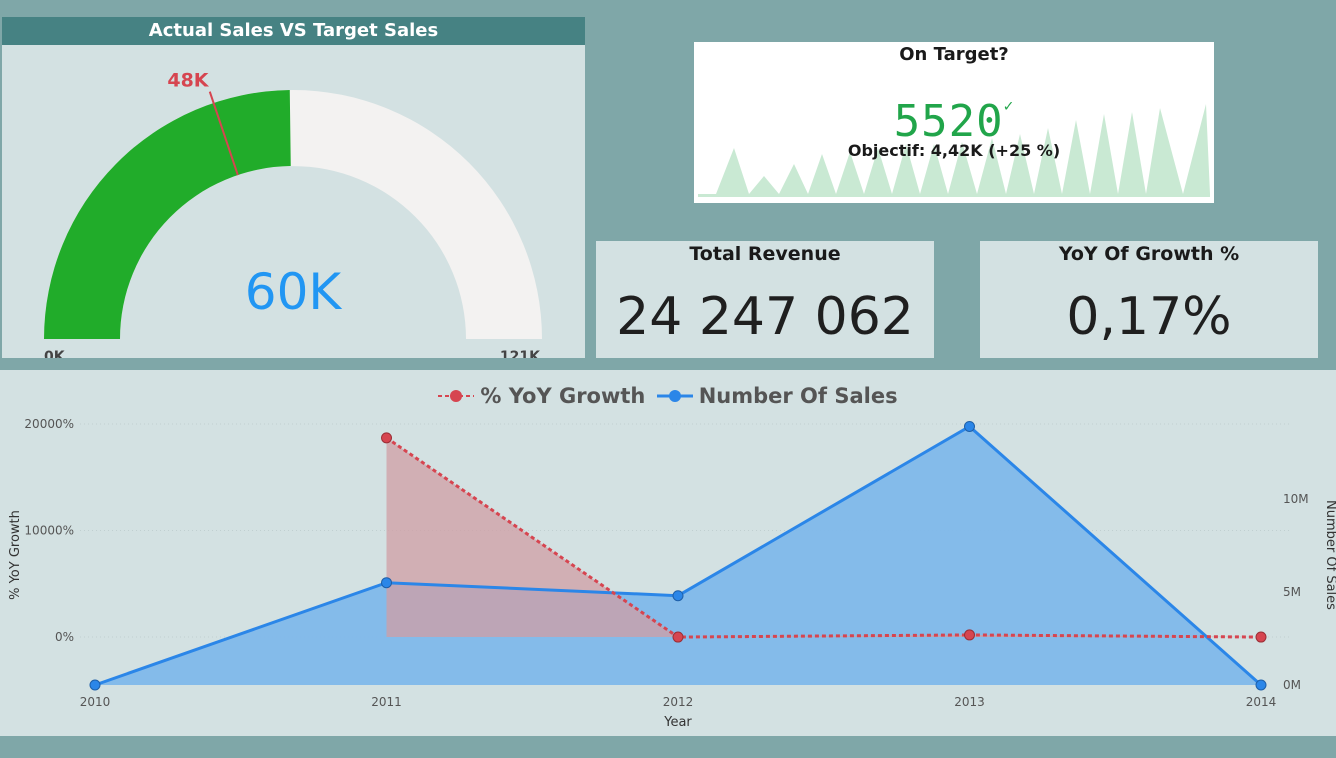 This screenshot has height=758, width=1336. I want to click on x-tick-label: 2013, so click(969, 702).